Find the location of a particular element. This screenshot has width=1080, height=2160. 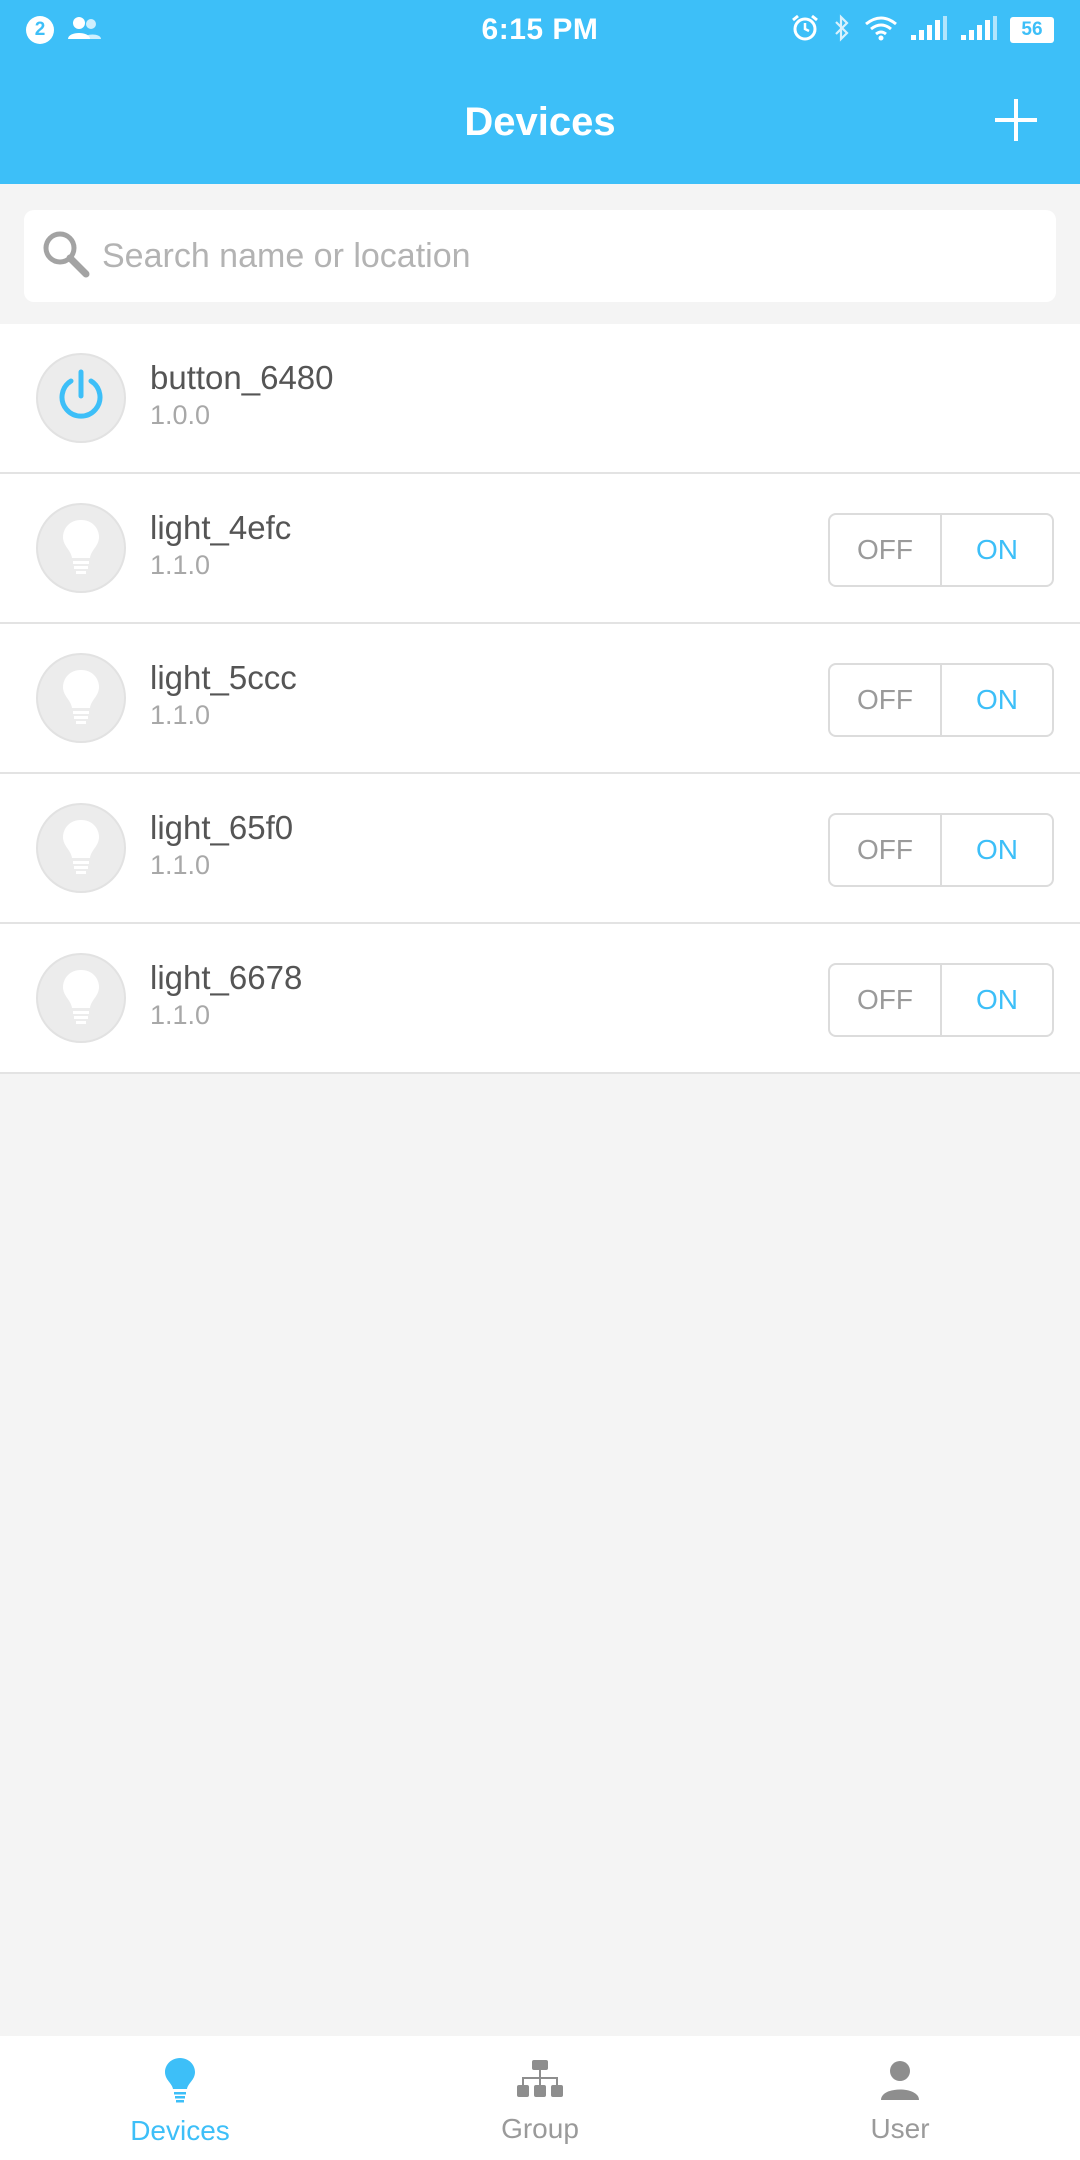

contacts-icon is located at coordinates (85, 30).